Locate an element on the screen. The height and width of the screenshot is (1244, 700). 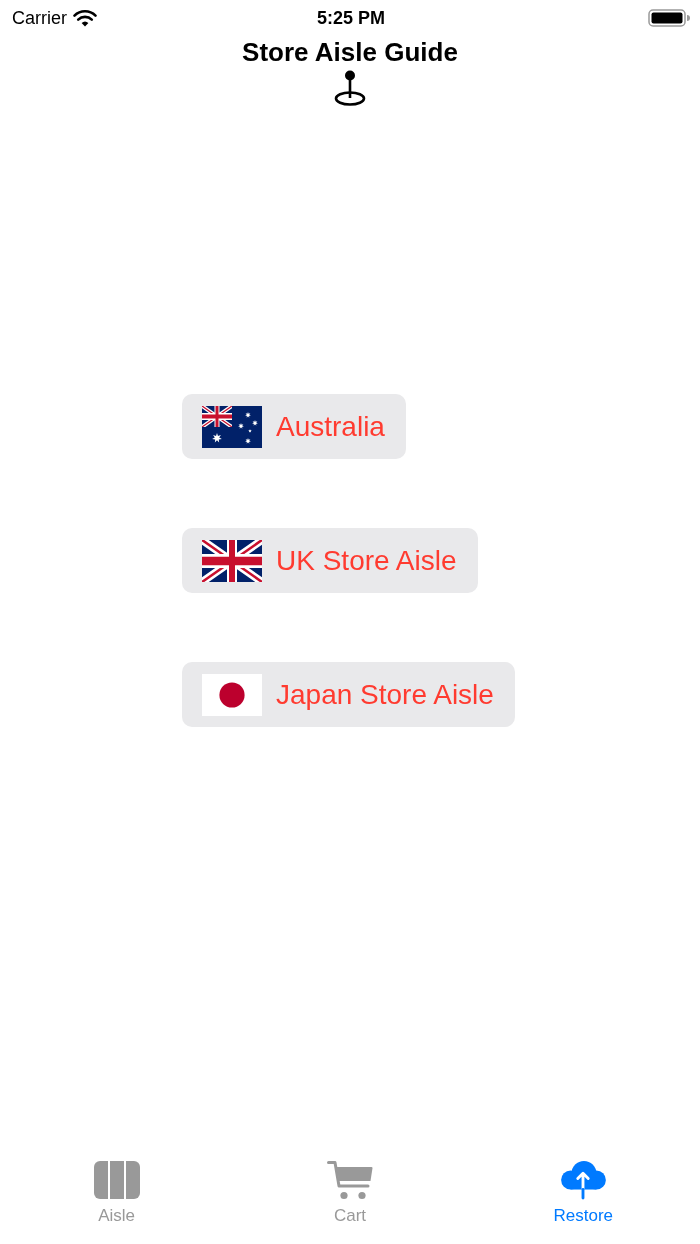
columns-icon is located at coordinates (116, 1180).